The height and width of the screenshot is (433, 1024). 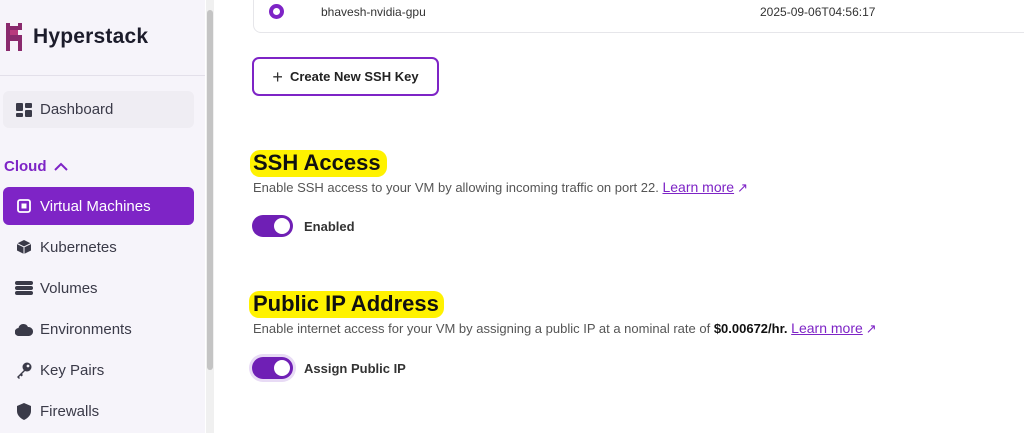 I want to click on shield-icon, so click(x=24, y=411).